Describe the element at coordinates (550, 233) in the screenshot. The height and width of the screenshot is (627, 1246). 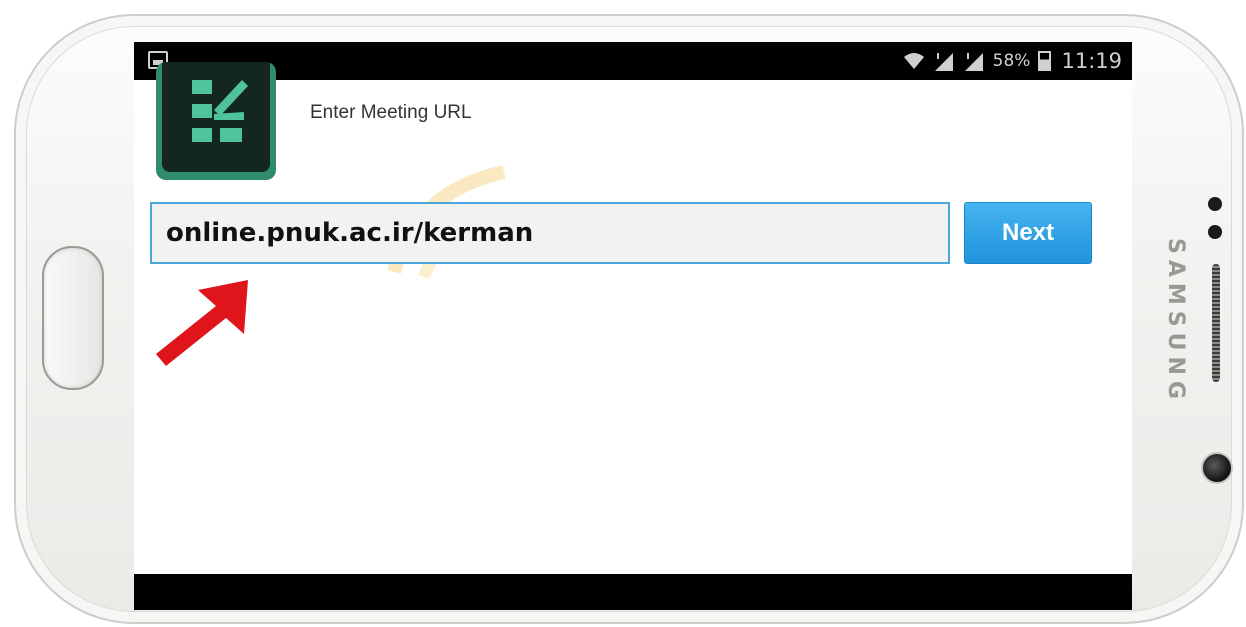
I see `meeting-url-input` at that location.